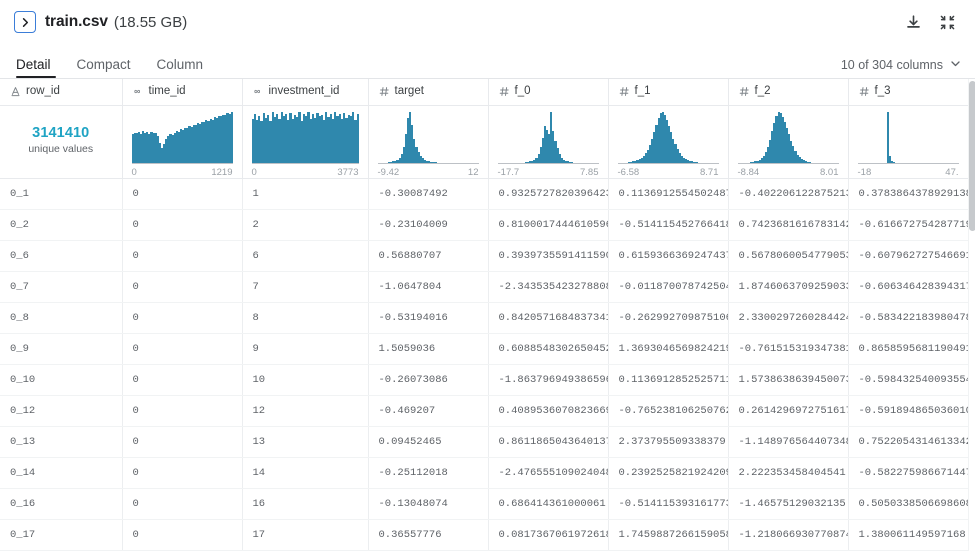  Describe the element at coordinates (788, 349) in the screenshot. I see `cell-f_2: -0.7615153193473816` at that location.